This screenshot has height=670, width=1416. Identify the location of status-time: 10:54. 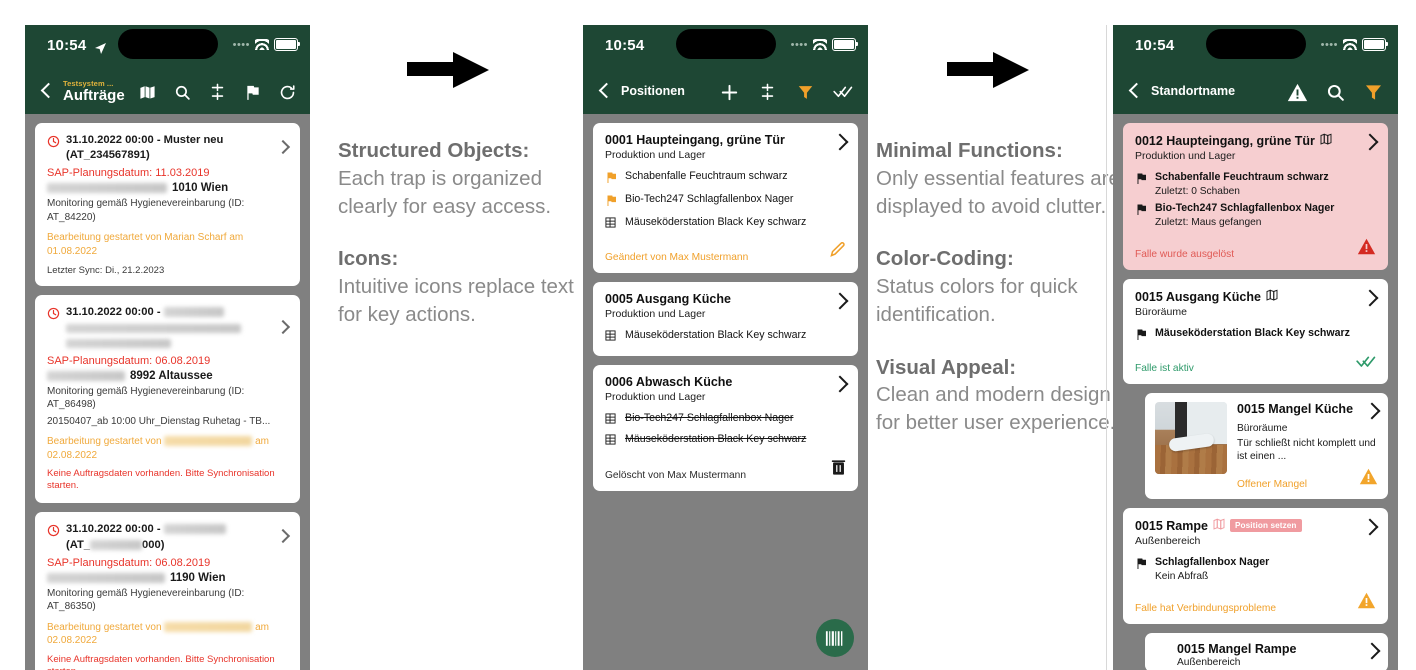
(1155, 45).